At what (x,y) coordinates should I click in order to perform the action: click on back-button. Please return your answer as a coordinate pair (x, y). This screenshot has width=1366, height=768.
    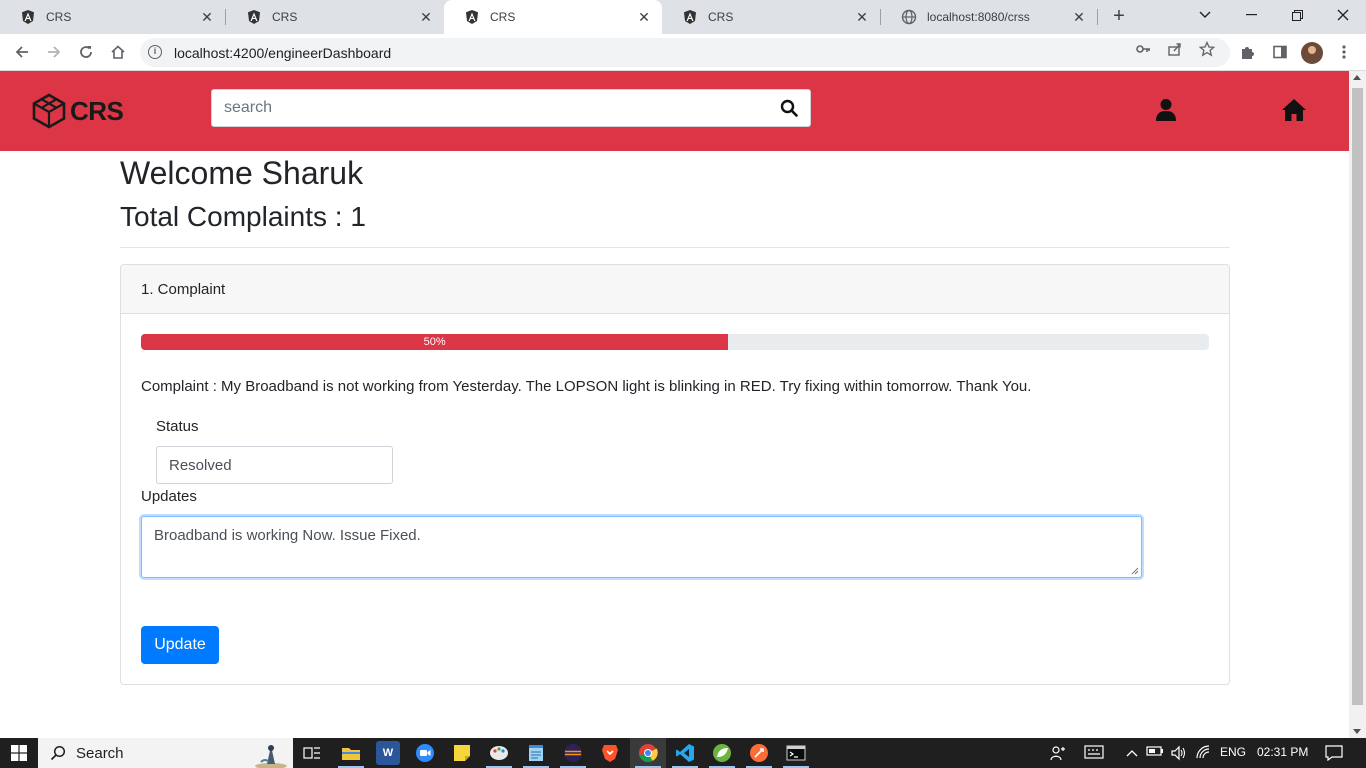
    Looking at the image, I should click on (22, 52).